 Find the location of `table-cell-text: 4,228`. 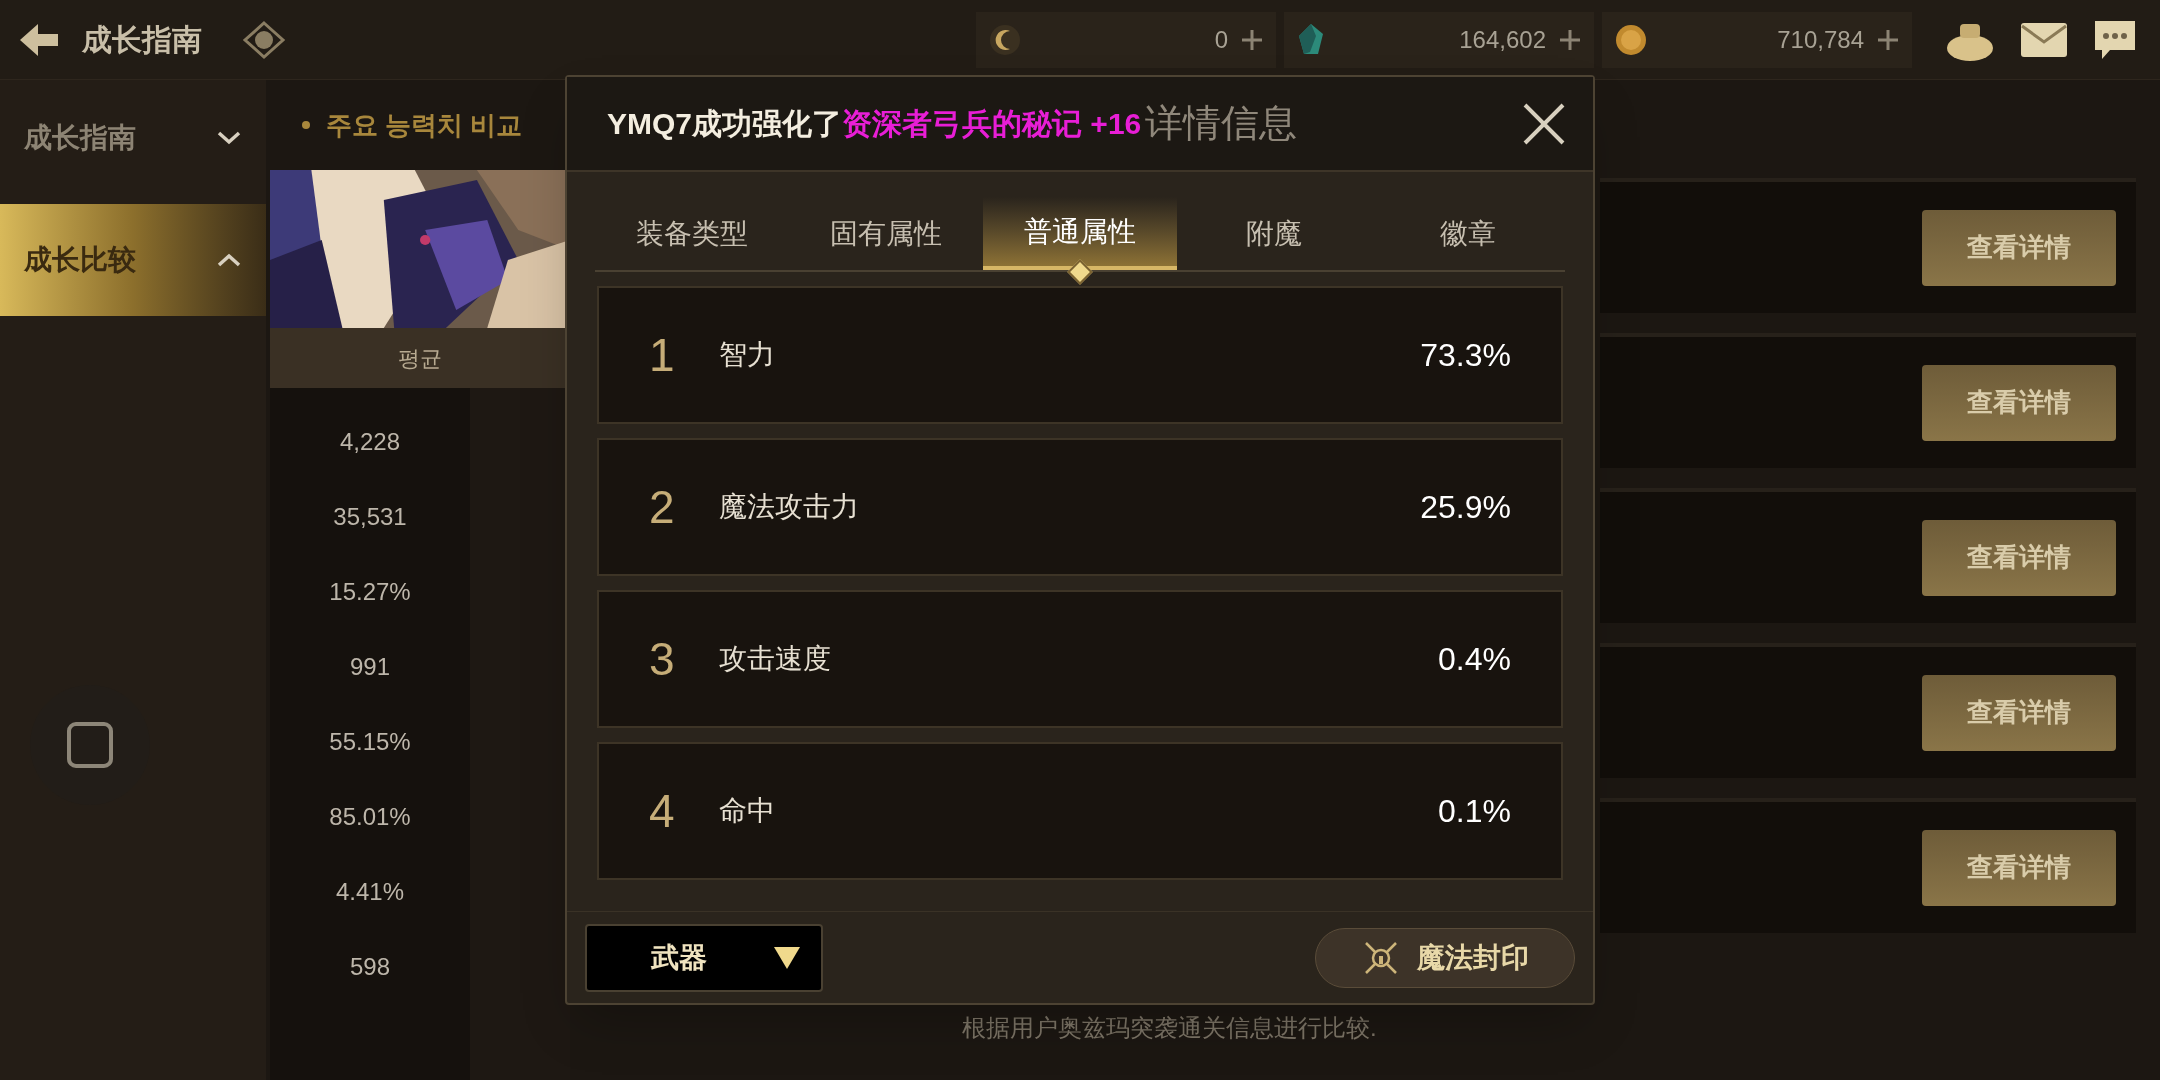

table-cell-text: 4,228 is located at coordinates (370, 441).